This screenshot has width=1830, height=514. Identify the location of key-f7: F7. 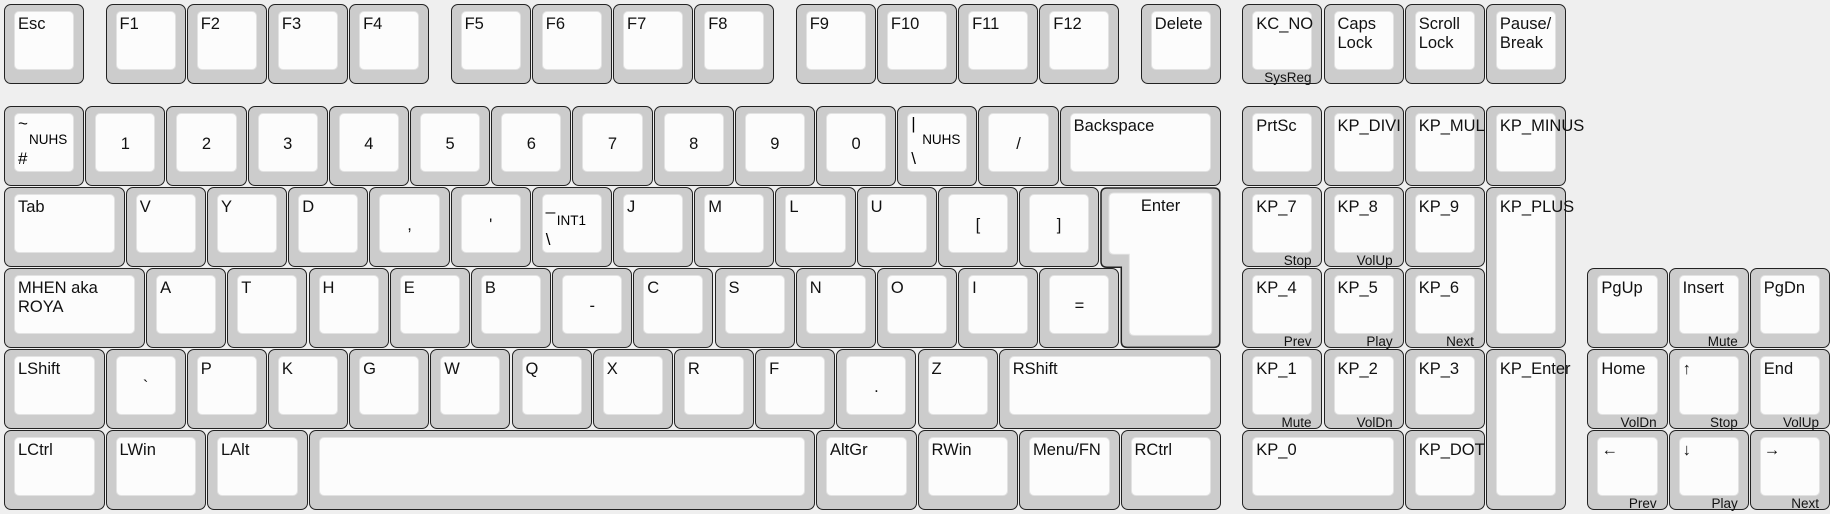
(653, 44).